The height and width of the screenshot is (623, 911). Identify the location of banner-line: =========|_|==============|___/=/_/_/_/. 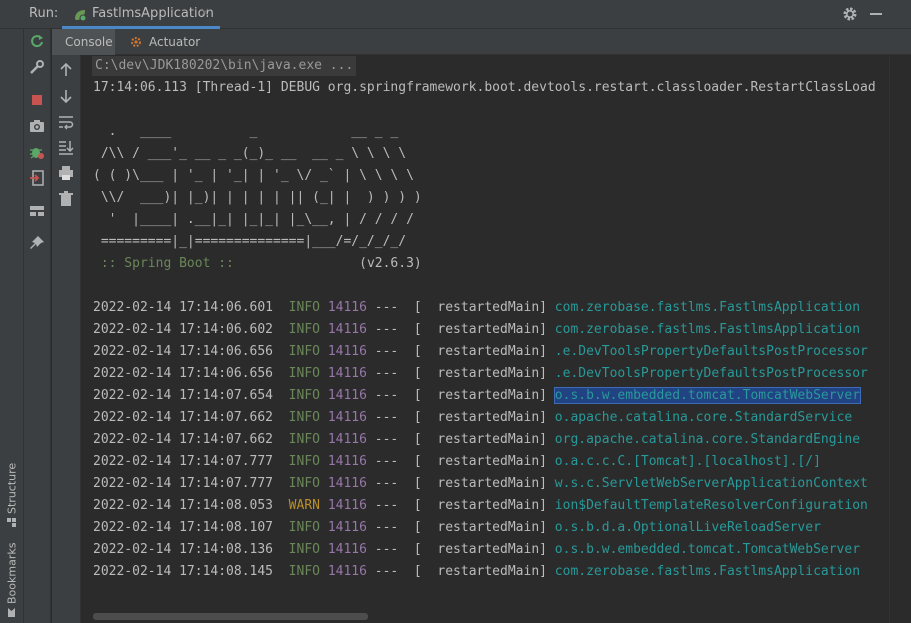
(250, 241).